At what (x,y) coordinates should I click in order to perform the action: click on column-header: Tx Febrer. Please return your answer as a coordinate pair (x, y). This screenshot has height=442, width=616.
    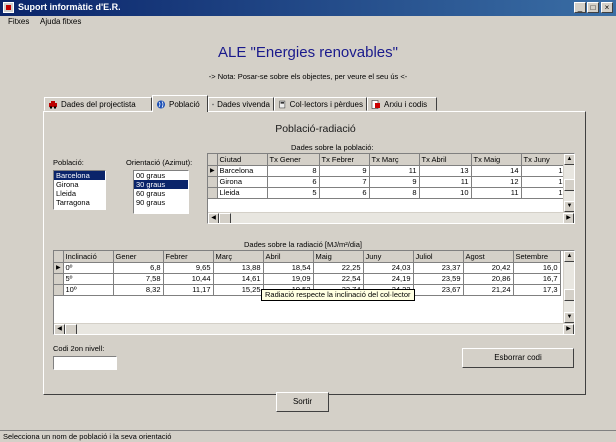
    Looking at the image, I should click on (344, 160).